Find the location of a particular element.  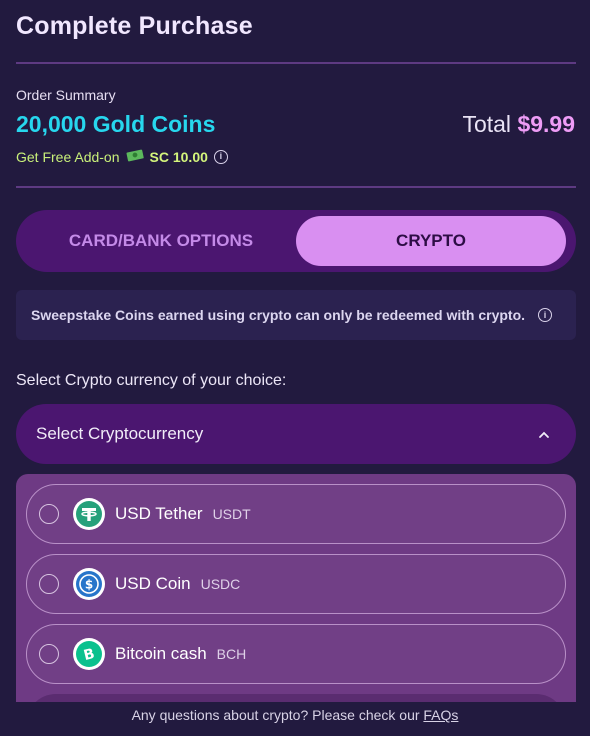

option-name: USD Coin is located at coordinates (153, 583).